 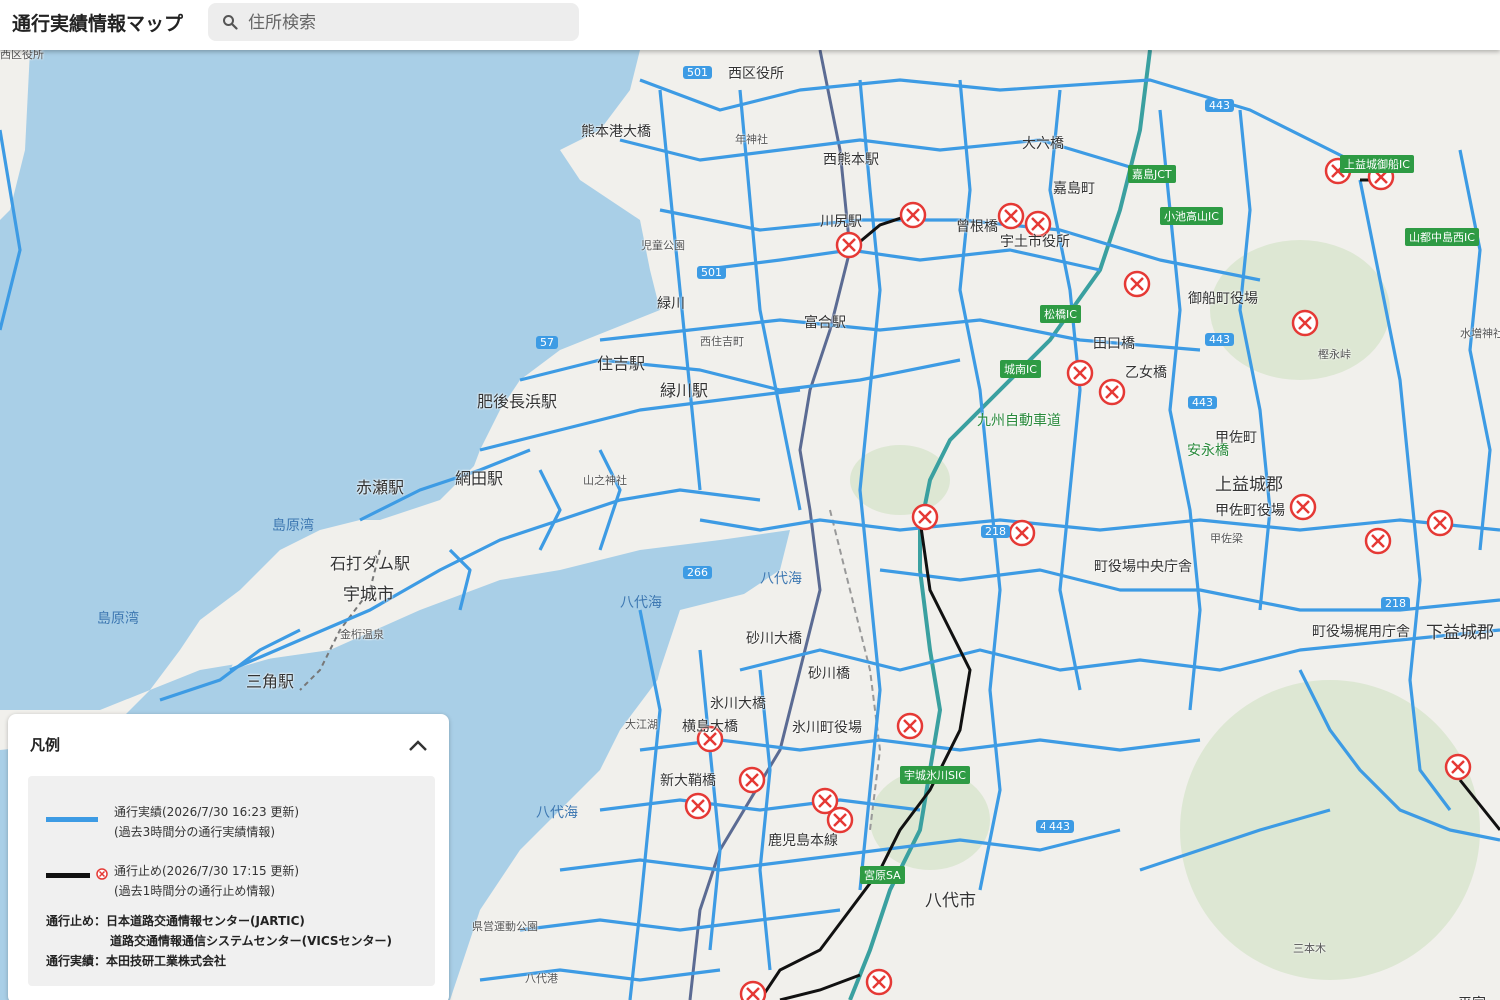 What do you see at coordinates (547, 342) in the screenshot?
I see `route-number-shield: 57` at bounding box center [547, 342].